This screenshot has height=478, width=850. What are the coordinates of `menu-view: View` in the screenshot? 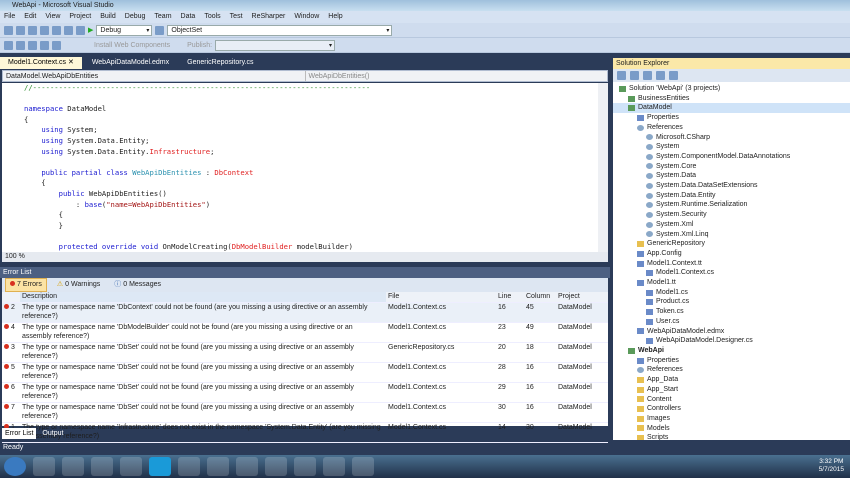 It's located at (52, 17).